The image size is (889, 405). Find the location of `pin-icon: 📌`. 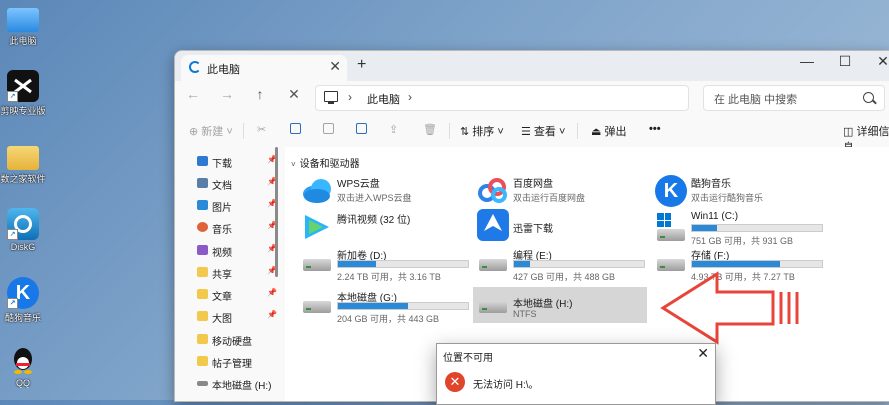

pin-icon: 📌 is located at coordinates (272, 314).